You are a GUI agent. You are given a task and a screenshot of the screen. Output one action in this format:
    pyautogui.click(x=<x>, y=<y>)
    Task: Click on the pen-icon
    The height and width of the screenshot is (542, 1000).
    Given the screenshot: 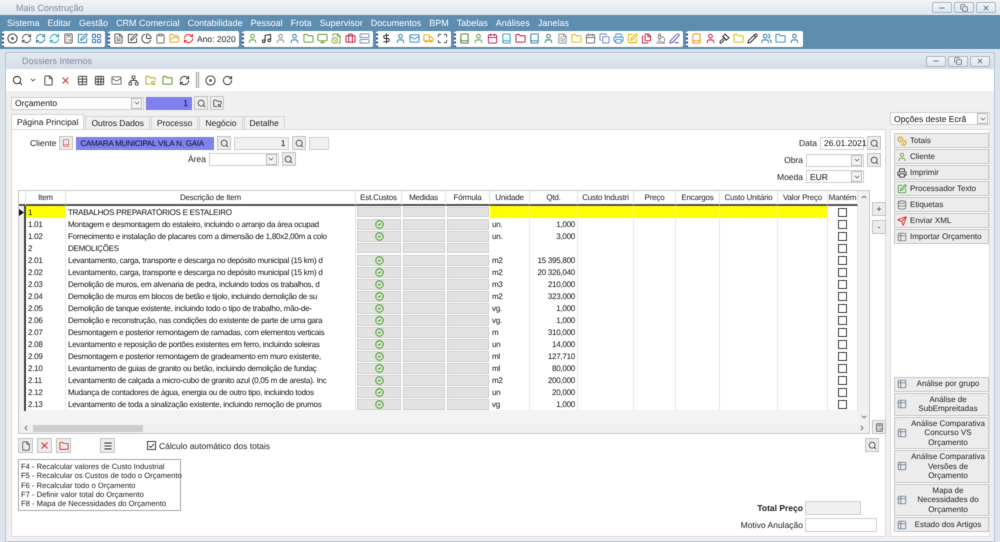 What is the action you would take?
    pyautogui.click(x=674, y=38)
    